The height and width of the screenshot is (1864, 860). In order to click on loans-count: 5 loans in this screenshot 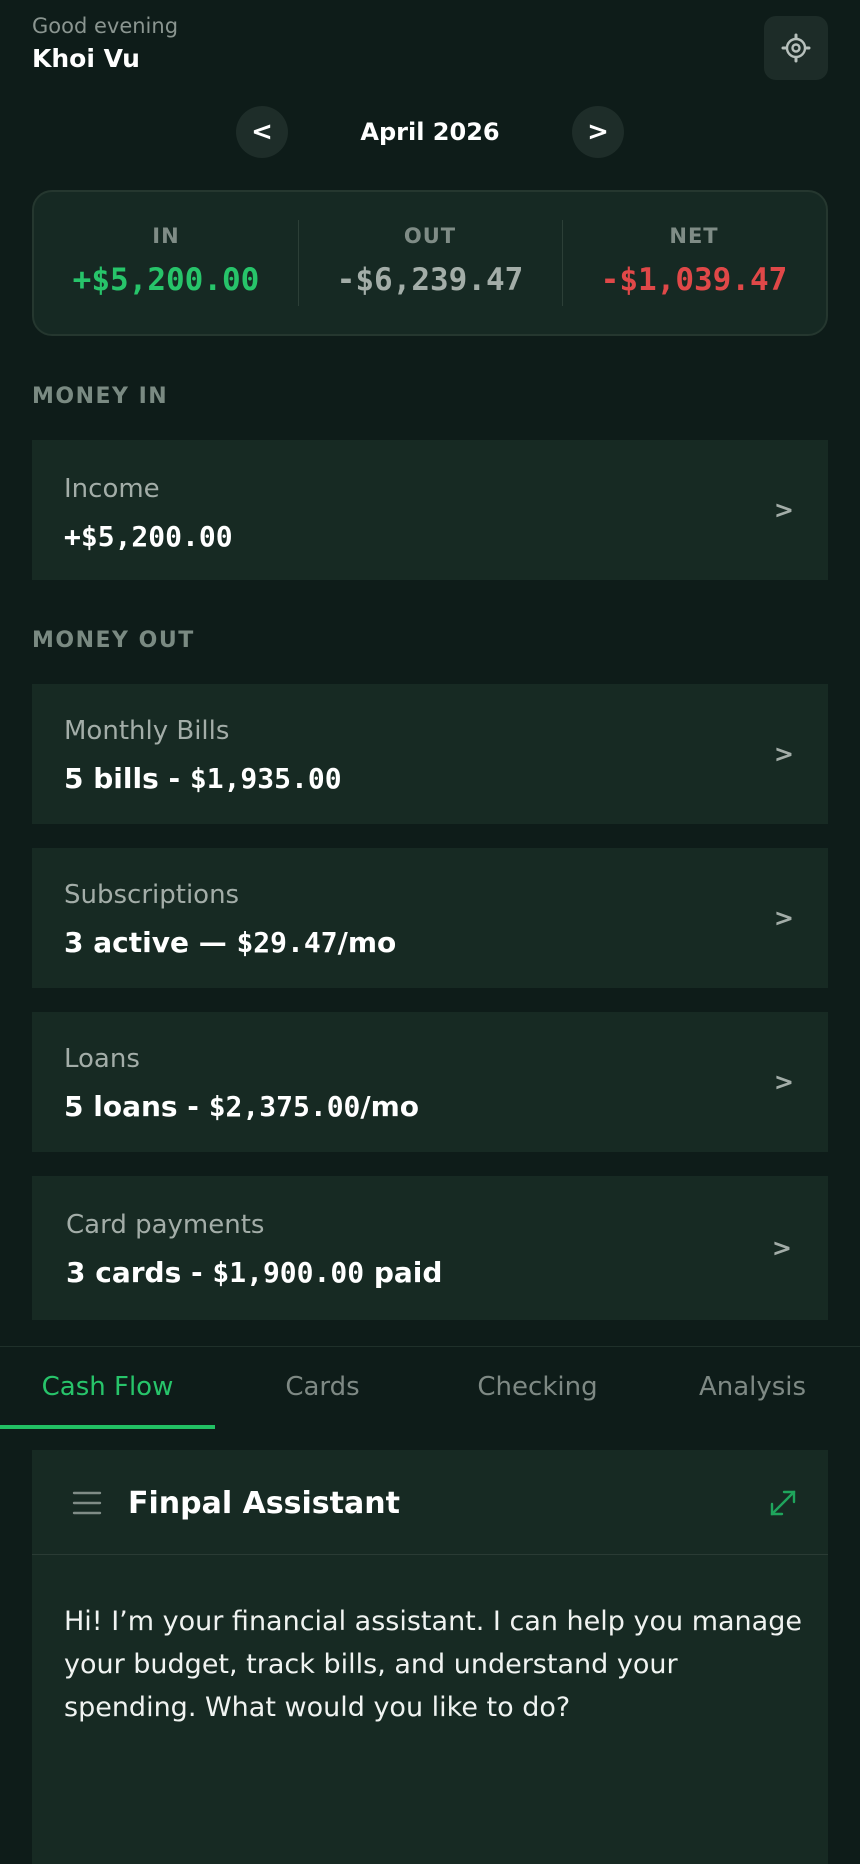, I will do `click(121, 1106)`.